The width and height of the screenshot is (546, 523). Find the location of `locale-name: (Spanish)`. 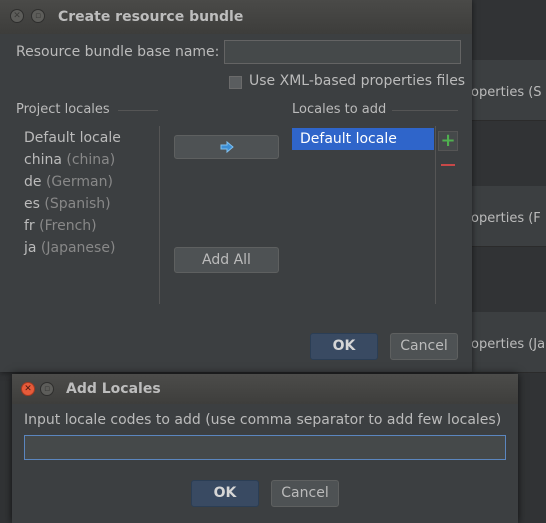

locale-name: (Spanish) is located at coordinates (77, 204).